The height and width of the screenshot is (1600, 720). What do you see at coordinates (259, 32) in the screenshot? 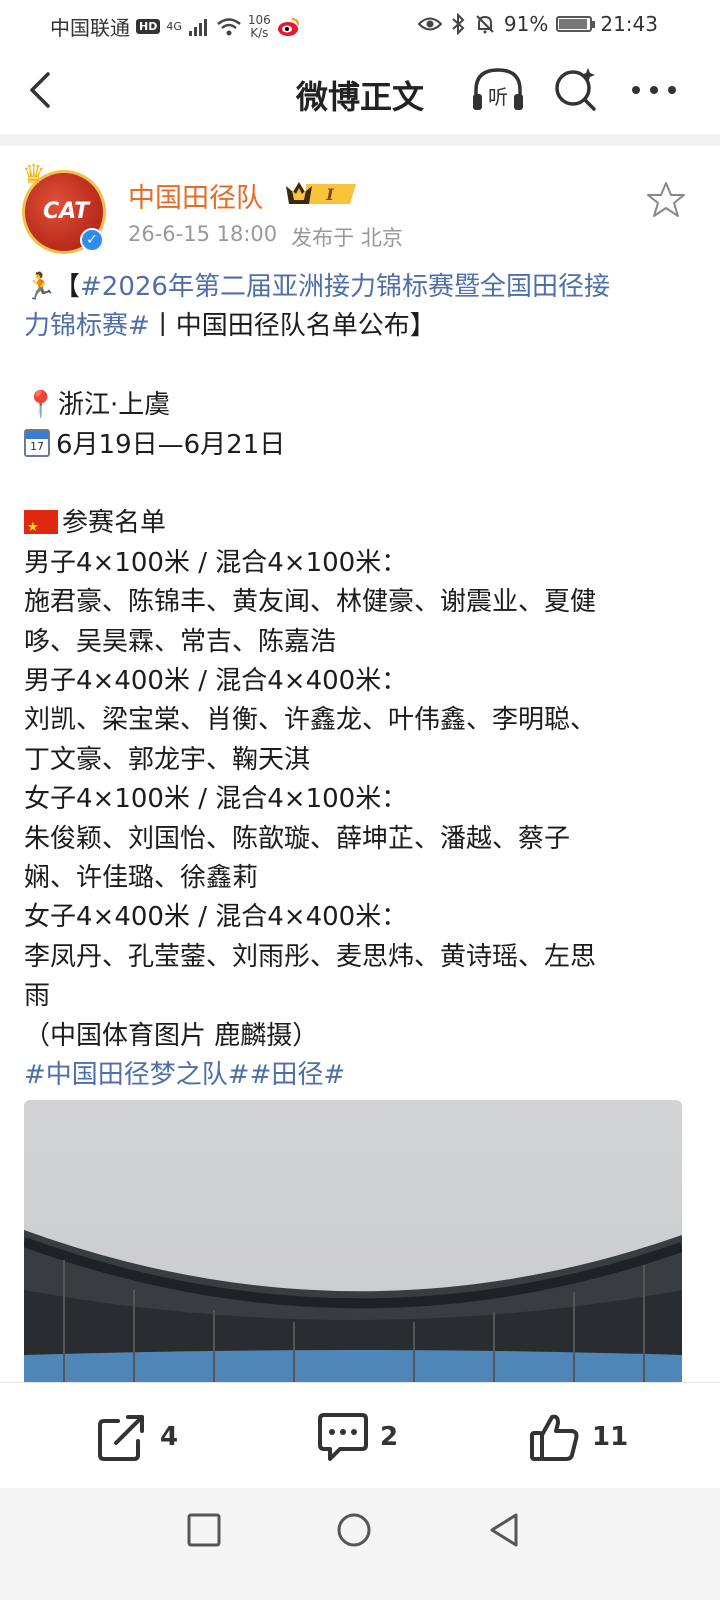
I see `speed-unit: K/s` at bounding box center [259, 32].